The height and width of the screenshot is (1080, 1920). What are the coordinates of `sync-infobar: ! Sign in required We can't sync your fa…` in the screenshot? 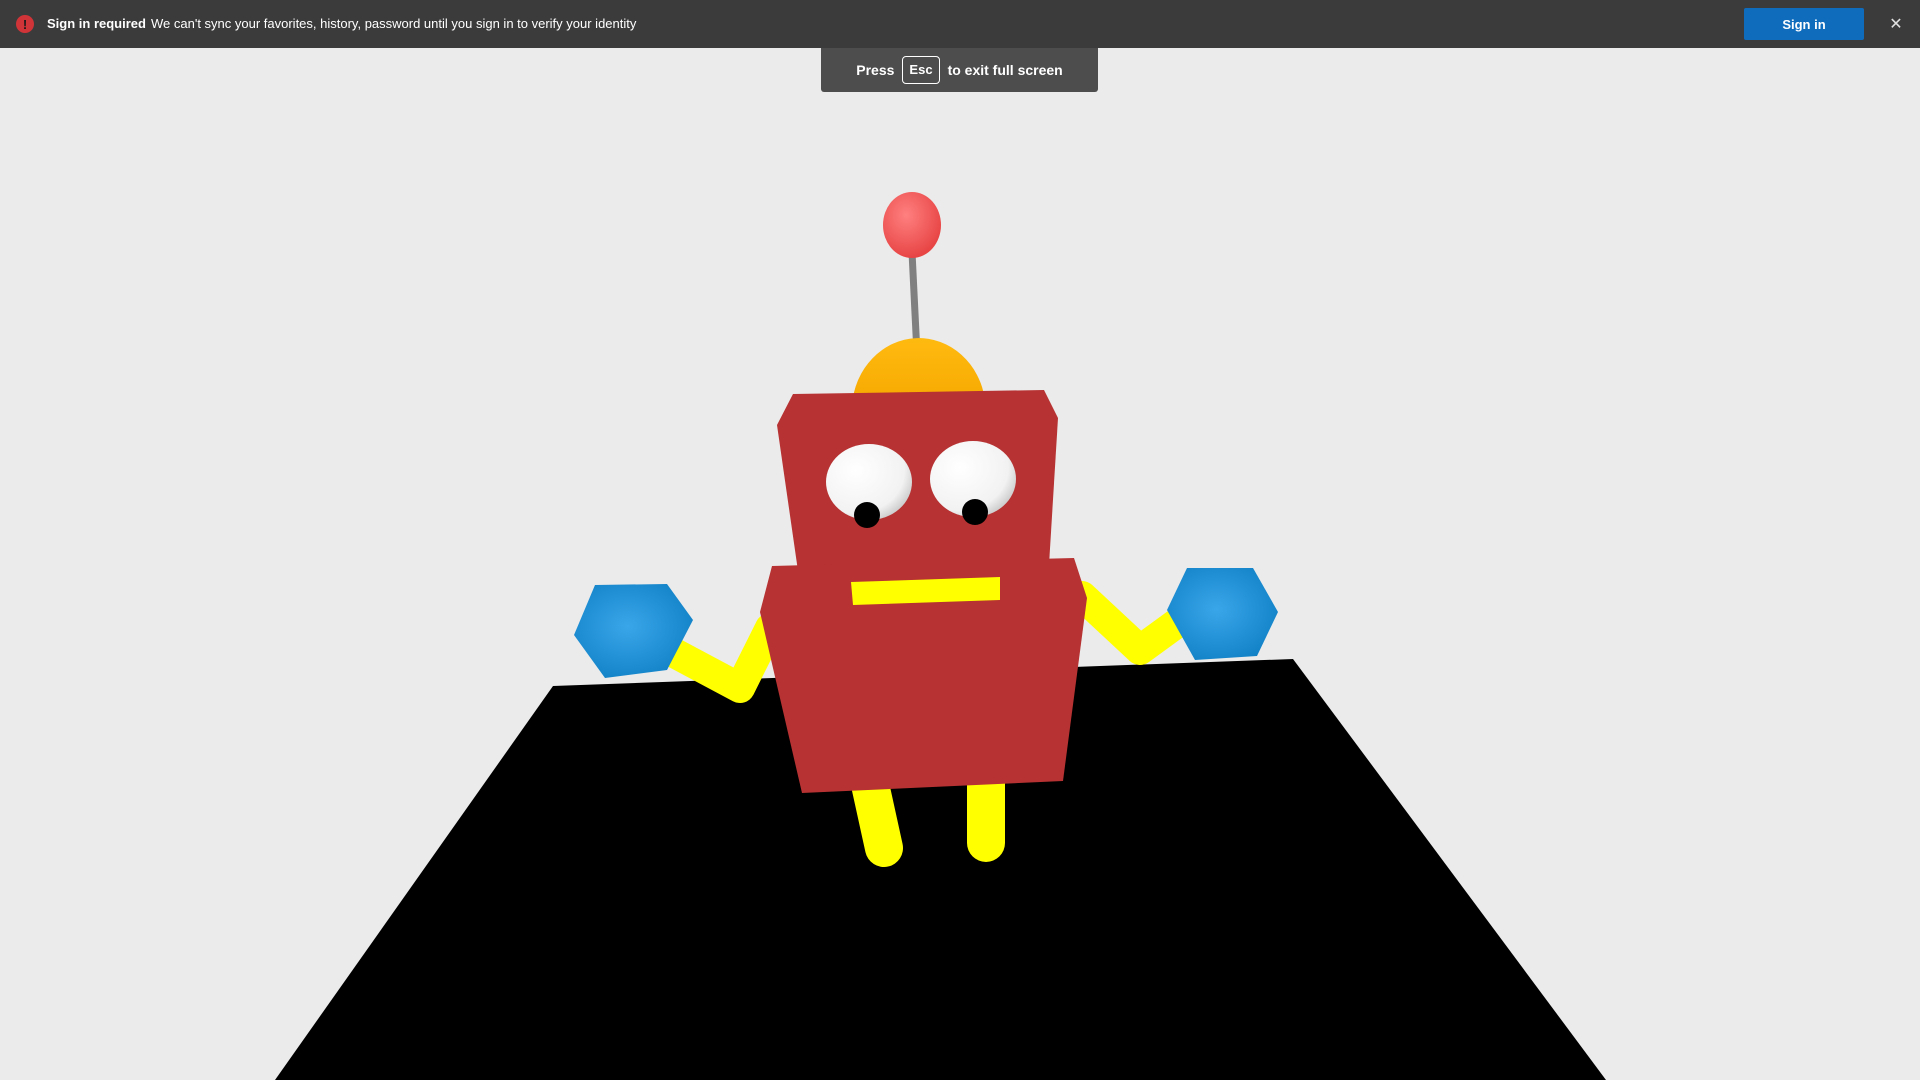 It's located at (960, 24).